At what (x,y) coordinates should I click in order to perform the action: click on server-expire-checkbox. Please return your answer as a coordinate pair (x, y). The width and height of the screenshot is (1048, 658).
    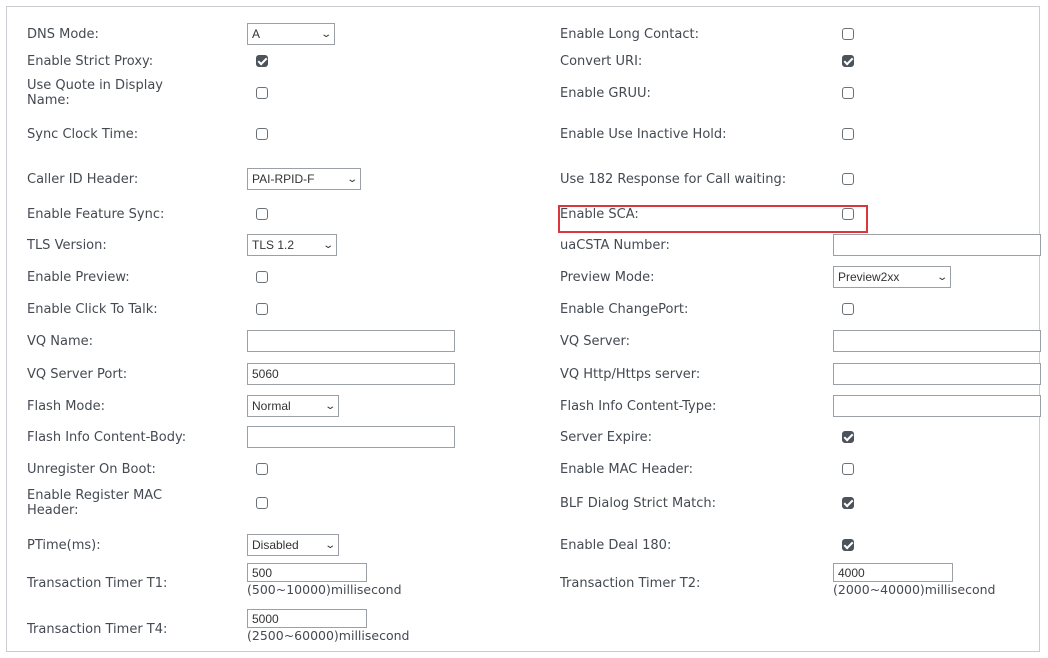
    Looking at the image, I should click on (848, 437).